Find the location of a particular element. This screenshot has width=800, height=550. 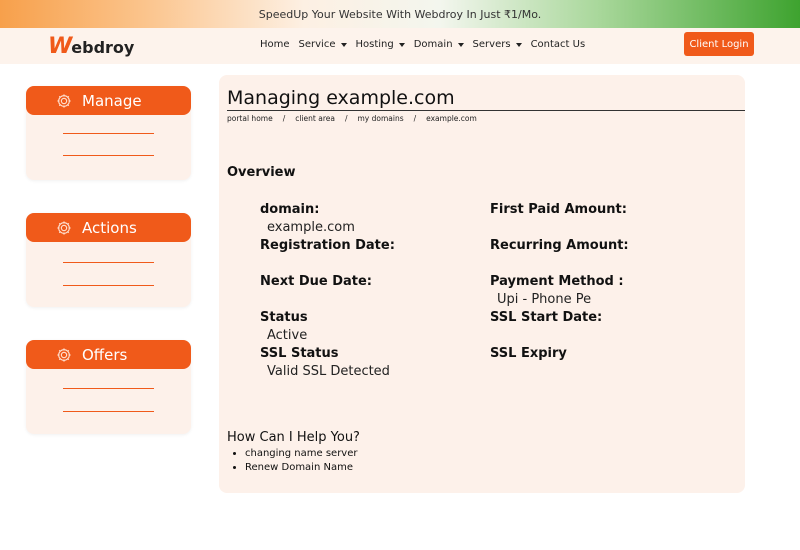

breadcrumb-my-domains: my domains is located at coordinates (380, 118).